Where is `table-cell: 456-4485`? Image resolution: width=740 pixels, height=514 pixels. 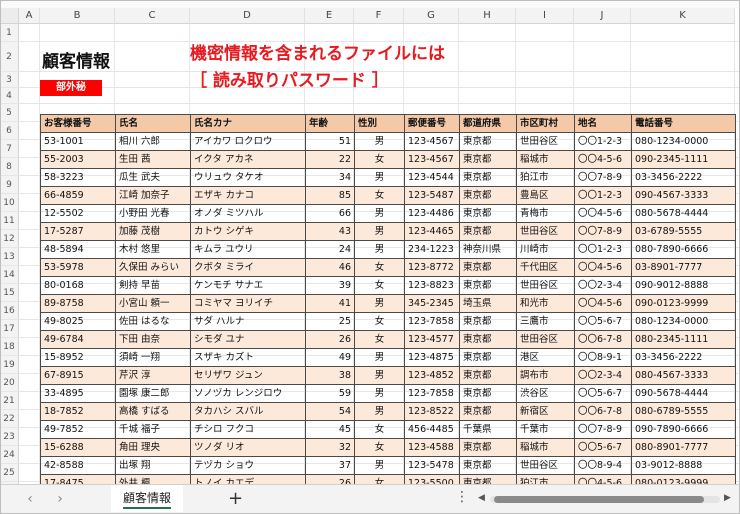
table-cell: 456-4485 is located at coordinates (432, 429).